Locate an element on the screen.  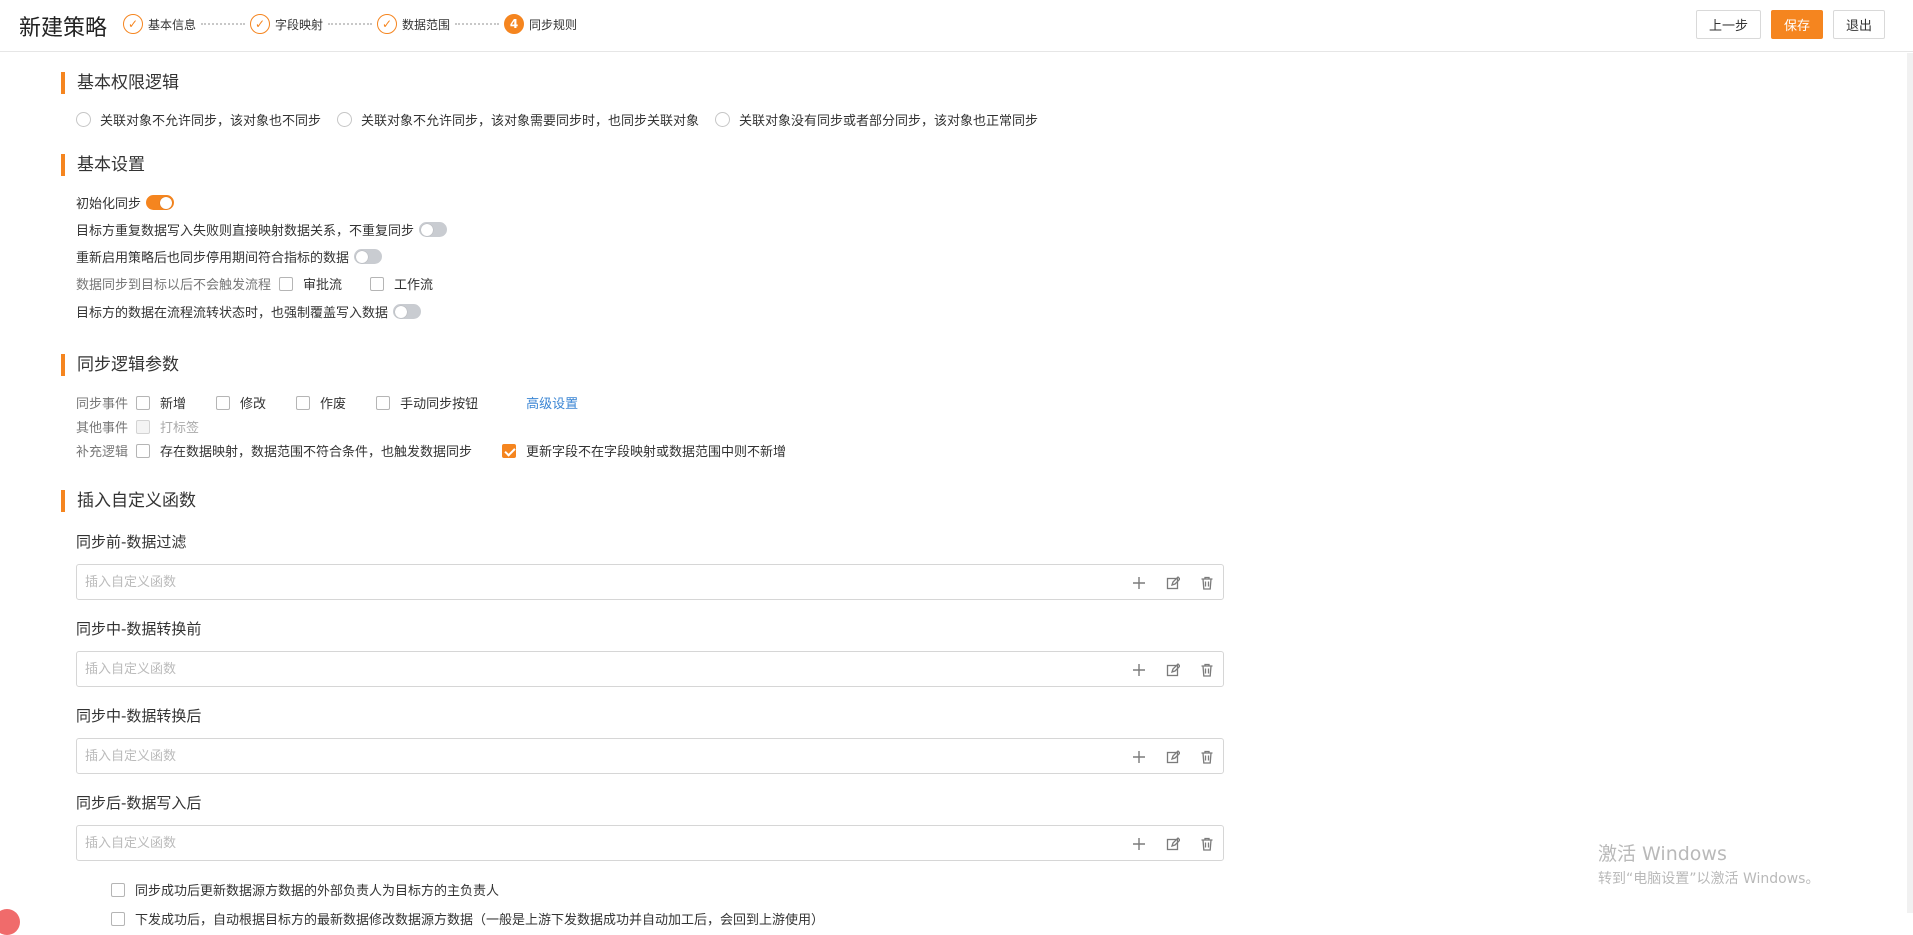
section-title-permission: 基本权限逻辑 is located at coordinates (120, 83).